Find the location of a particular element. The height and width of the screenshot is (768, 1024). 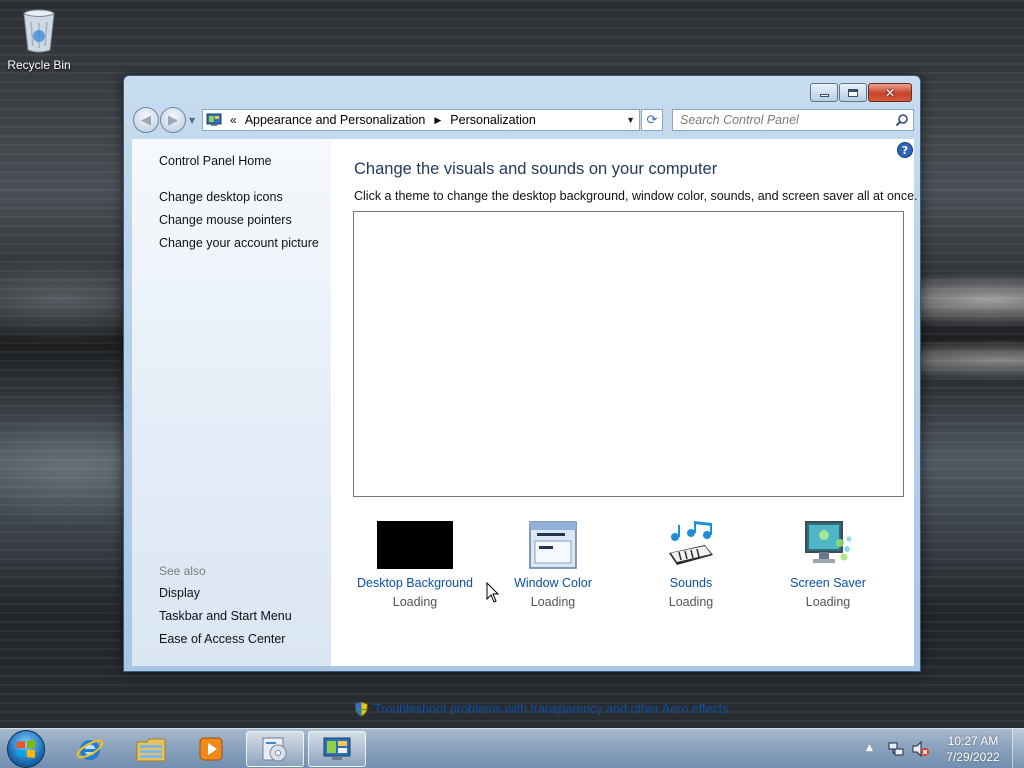

chevron-down-icon: ▼ is located at coordinates (630, 120).